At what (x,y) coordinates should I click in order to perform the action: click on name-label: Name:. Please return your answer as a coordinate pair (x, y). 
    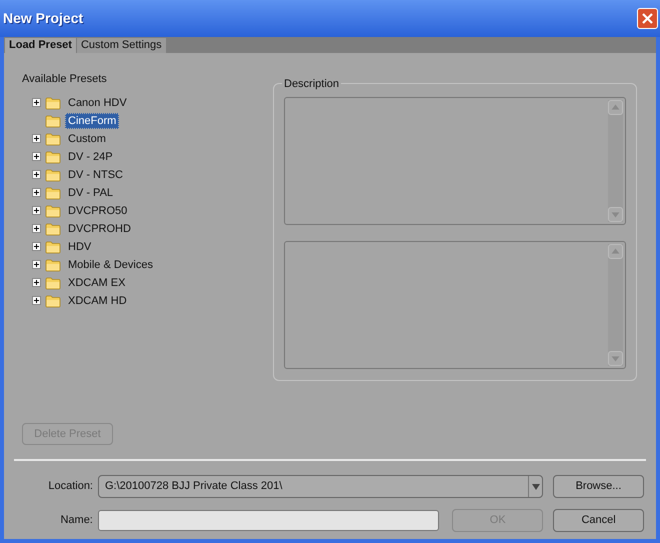
    Looking at the image, I should click on (76, 520).